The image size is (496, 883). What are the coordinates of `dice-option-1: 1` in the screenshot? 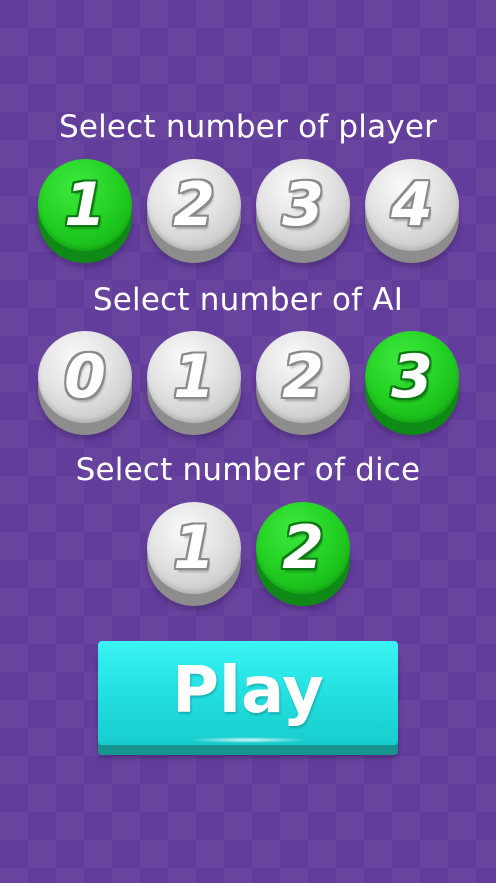 It's located at (194, 554).